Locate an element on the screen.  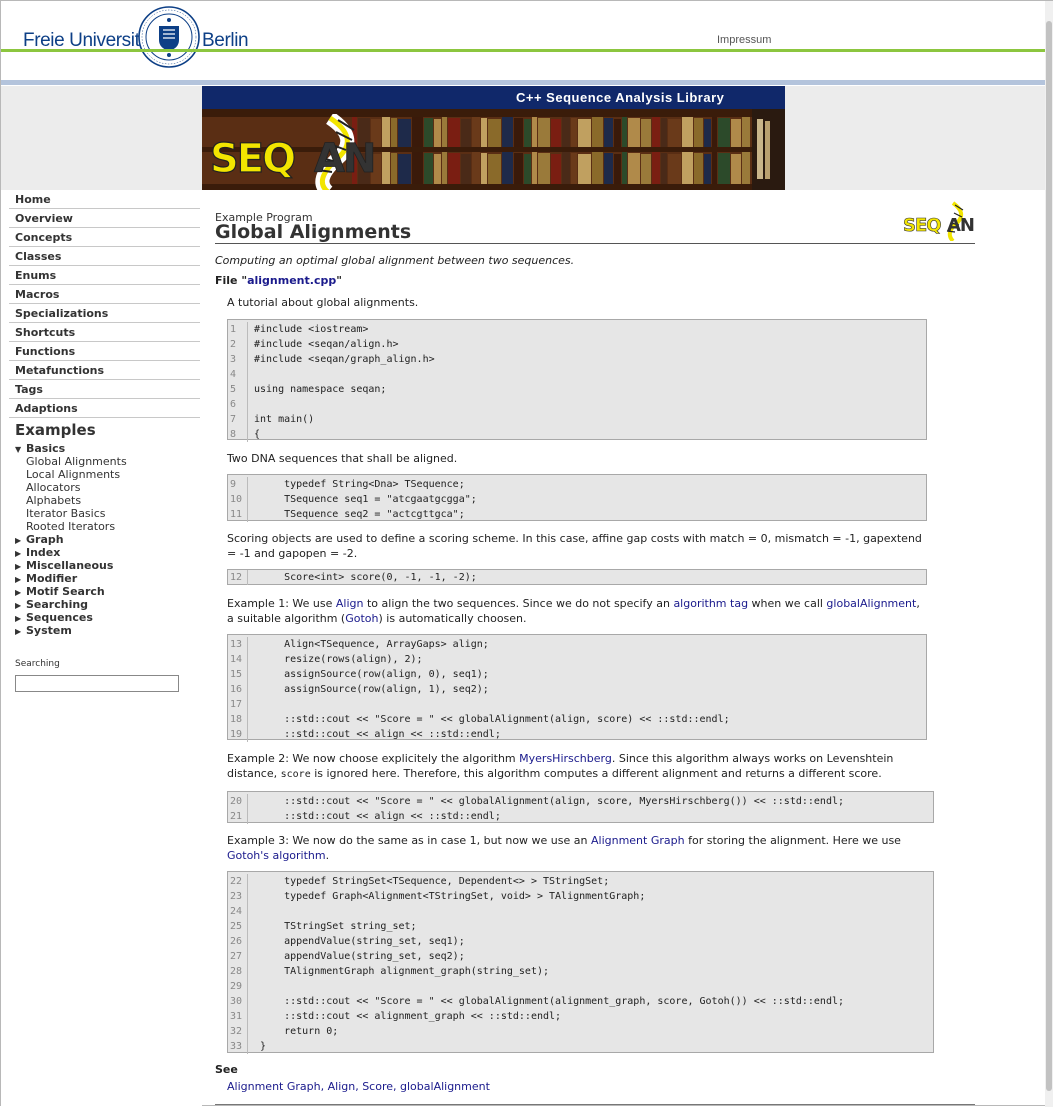
line-number: 1 is located at coordinates (238, 329).